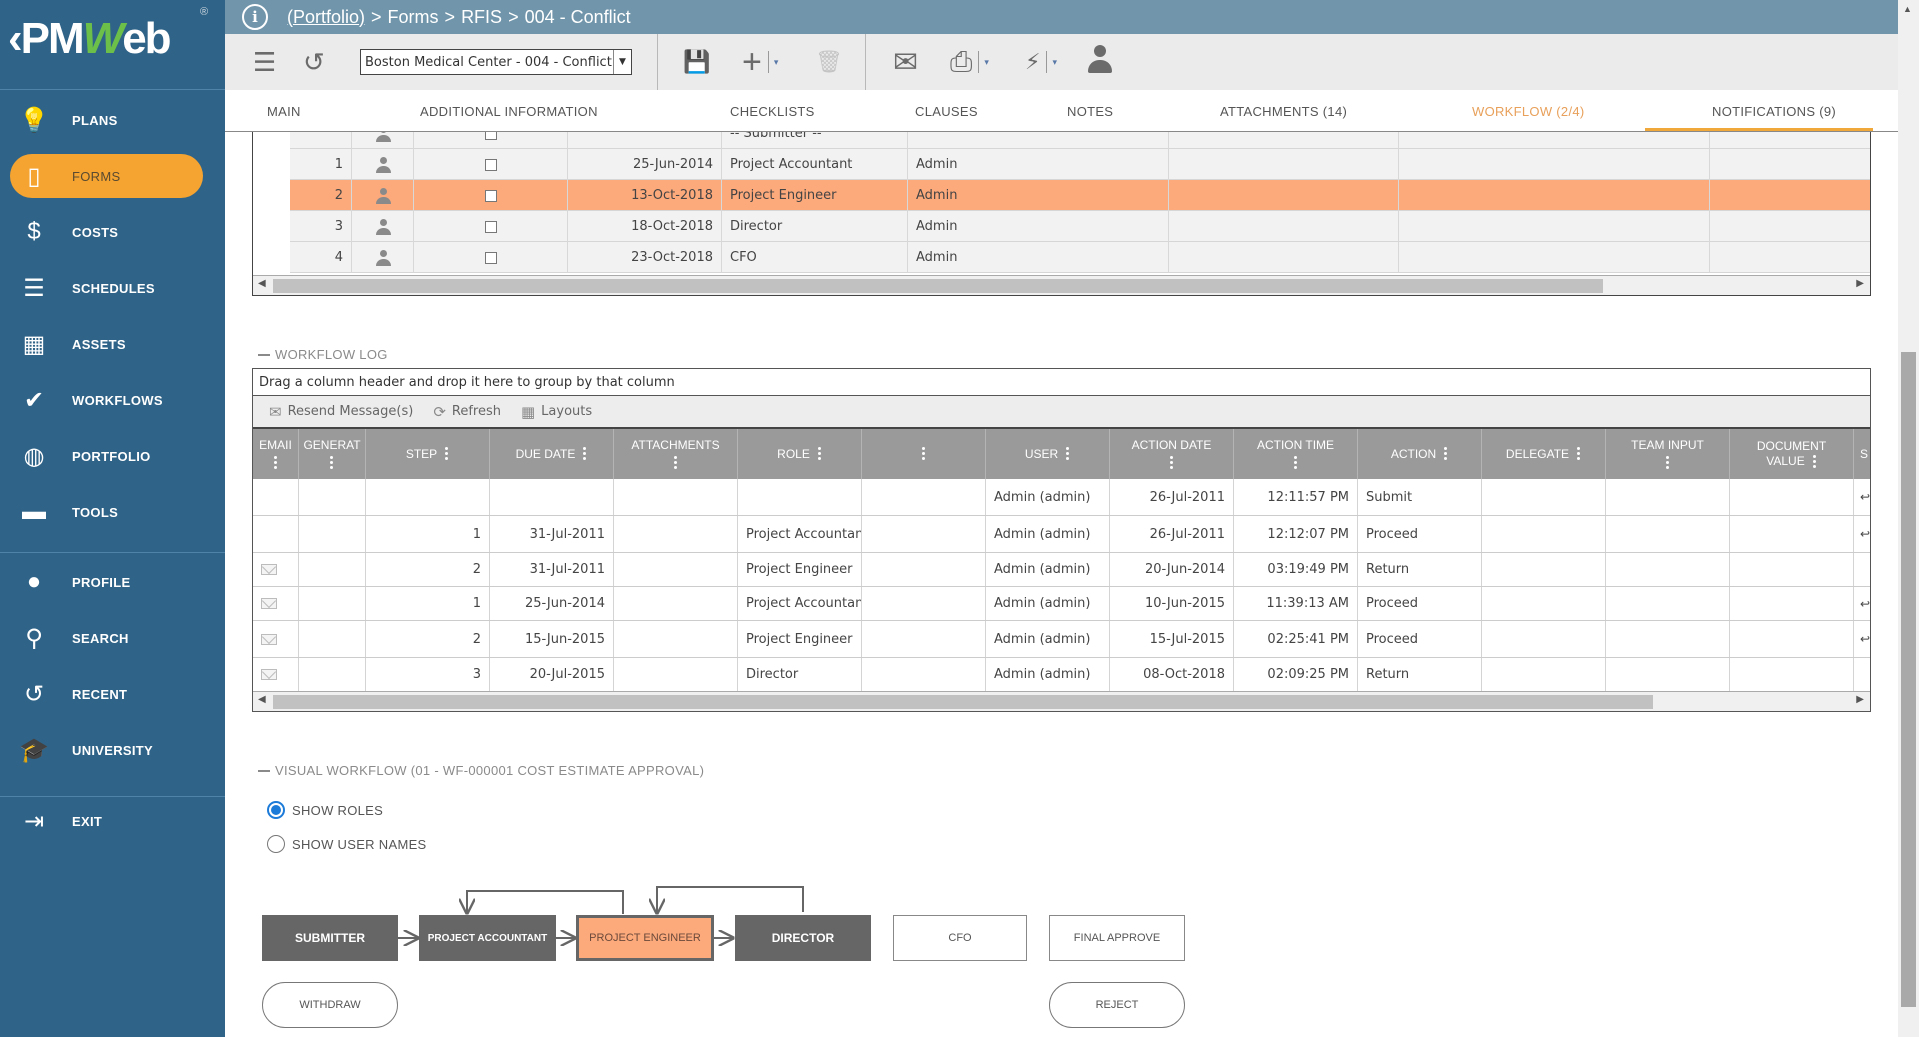  Describe the element at coordinates (106, 176) in the screenshot. I see `sidebar-item-forms: ▯ FORMS` at that location.